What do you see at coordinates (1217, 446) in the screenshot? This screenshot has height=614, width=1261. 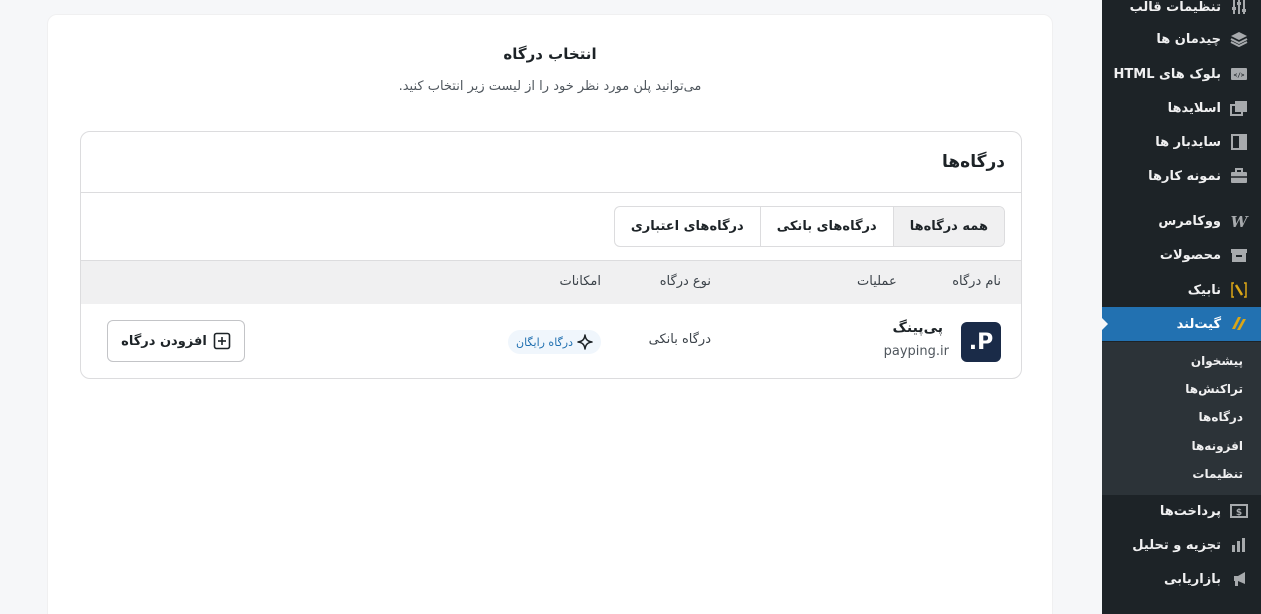 I see `submenu-label: افزونه‌ها` at bounding box center [1217, 446].